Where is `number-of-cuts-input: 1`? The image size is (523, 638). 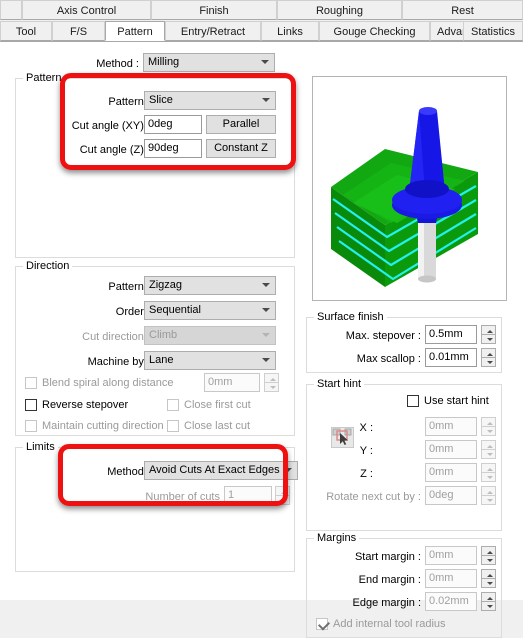
number-of-cuts-input: 1 is located at coordinates (248, 495).